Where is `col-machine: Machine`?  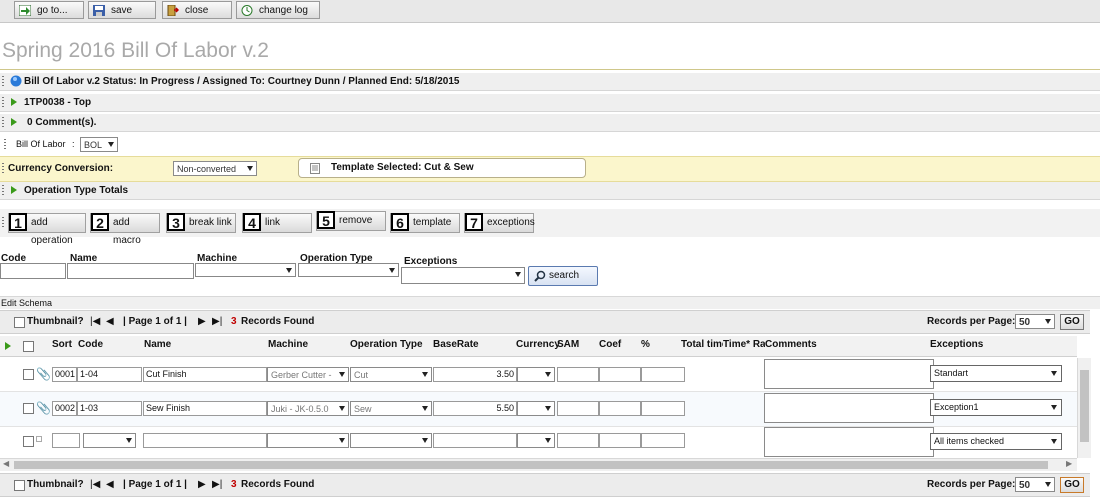
col-machine: Machine is located at coordinates (288, 344).